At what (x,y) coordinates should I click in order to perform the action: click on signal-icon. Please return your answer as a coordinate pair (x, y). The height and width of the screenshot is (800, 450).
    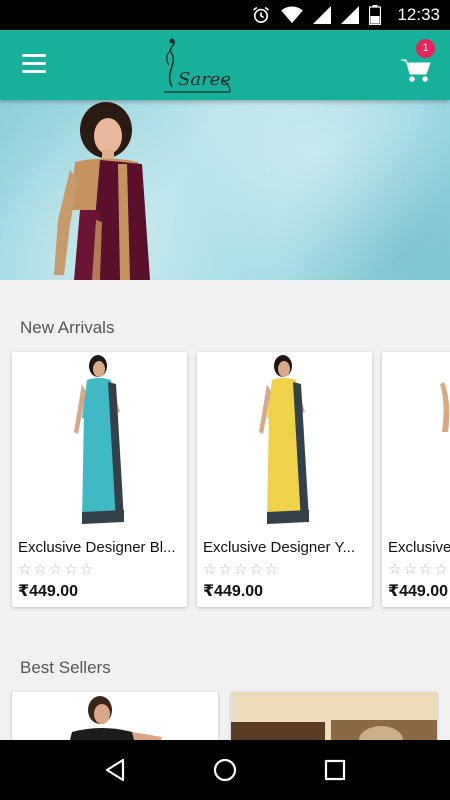
    Looking at the image, I should click on (322, 15).